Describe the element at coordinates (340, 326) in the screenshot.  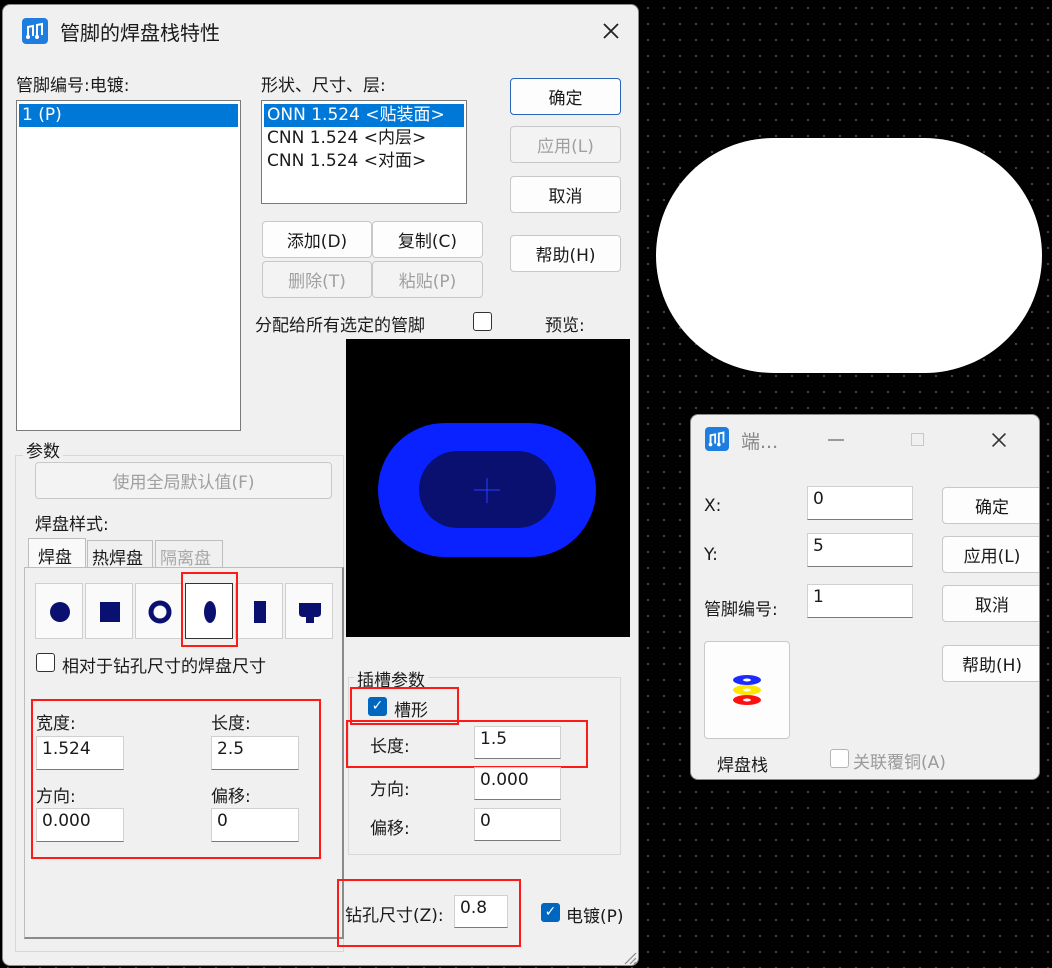
I see `assign-all-label: 分配给所有选定的管脚` at that location.